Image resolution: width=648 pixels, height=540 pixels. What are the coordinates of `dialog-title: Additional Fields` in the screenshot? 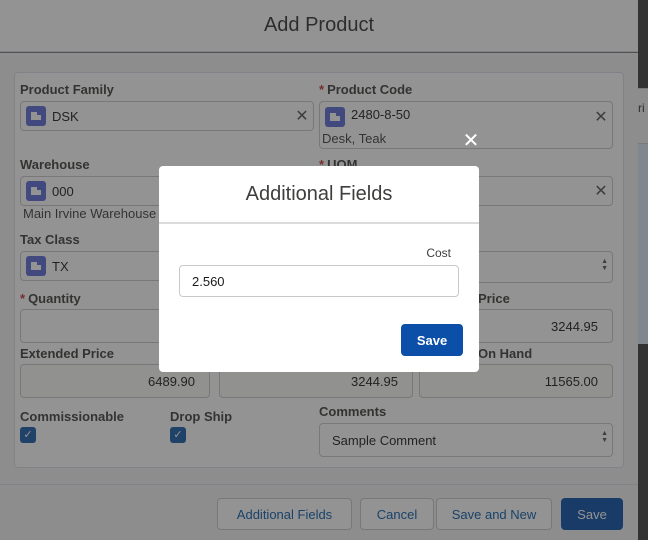 It's located at (319, 195).